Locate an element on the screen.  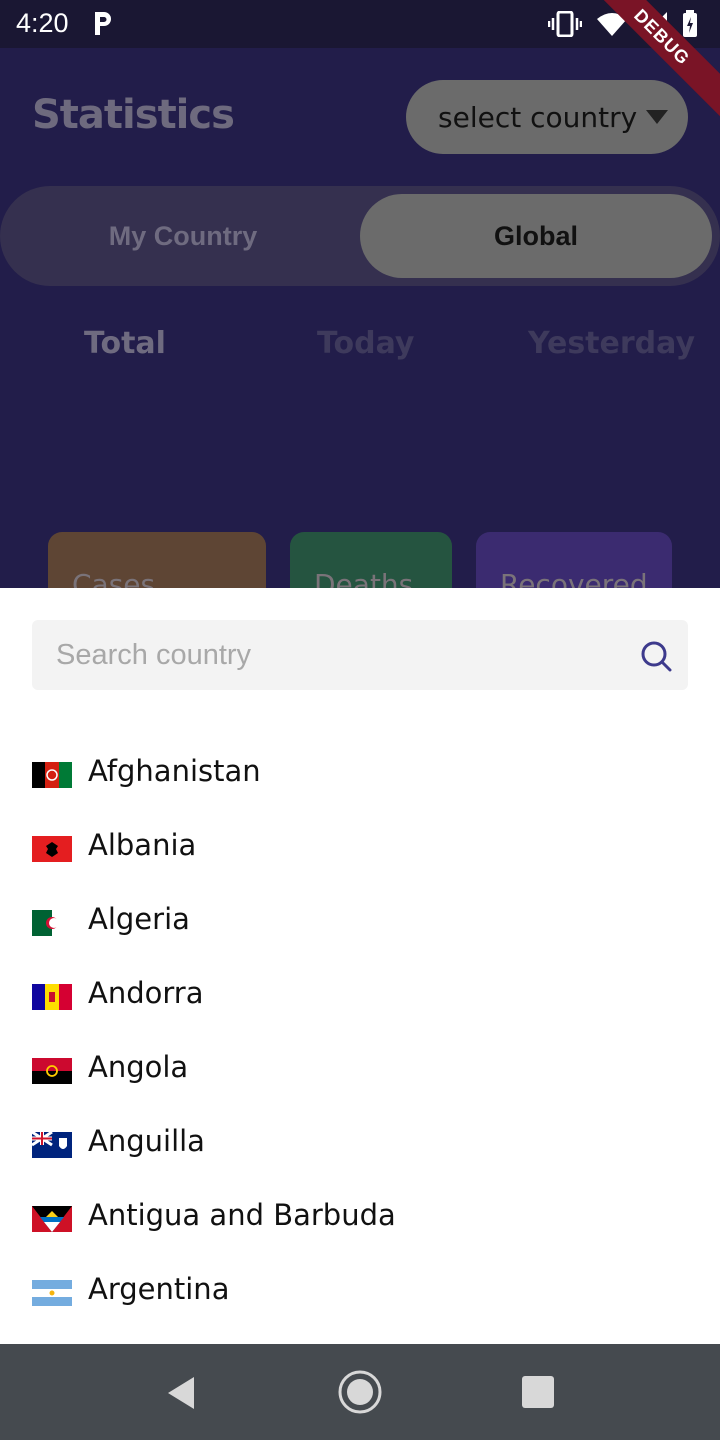
home-icon is located at coordinates (360, 1392).